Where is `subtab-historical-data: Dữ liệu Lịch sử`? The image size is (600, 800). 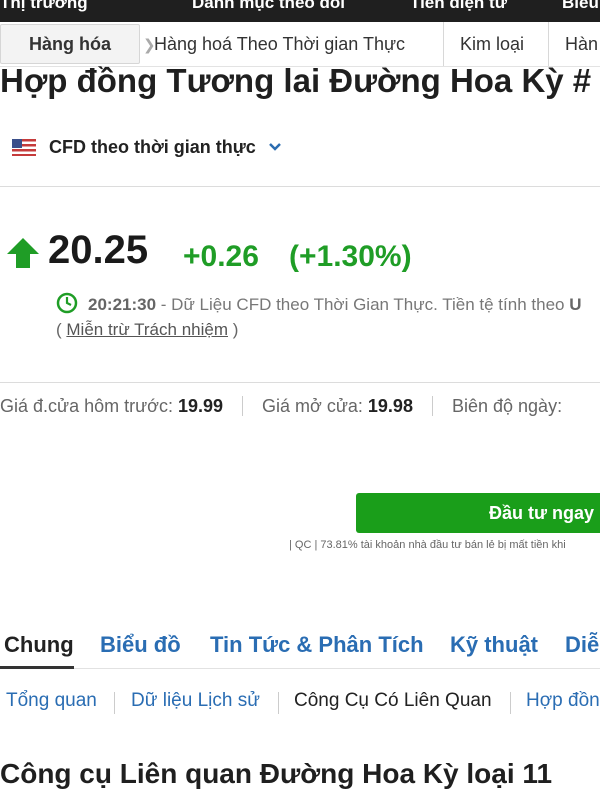
subtab-historical-data: Dữ liệu Lịch sử is located at coordinates (195, 701).